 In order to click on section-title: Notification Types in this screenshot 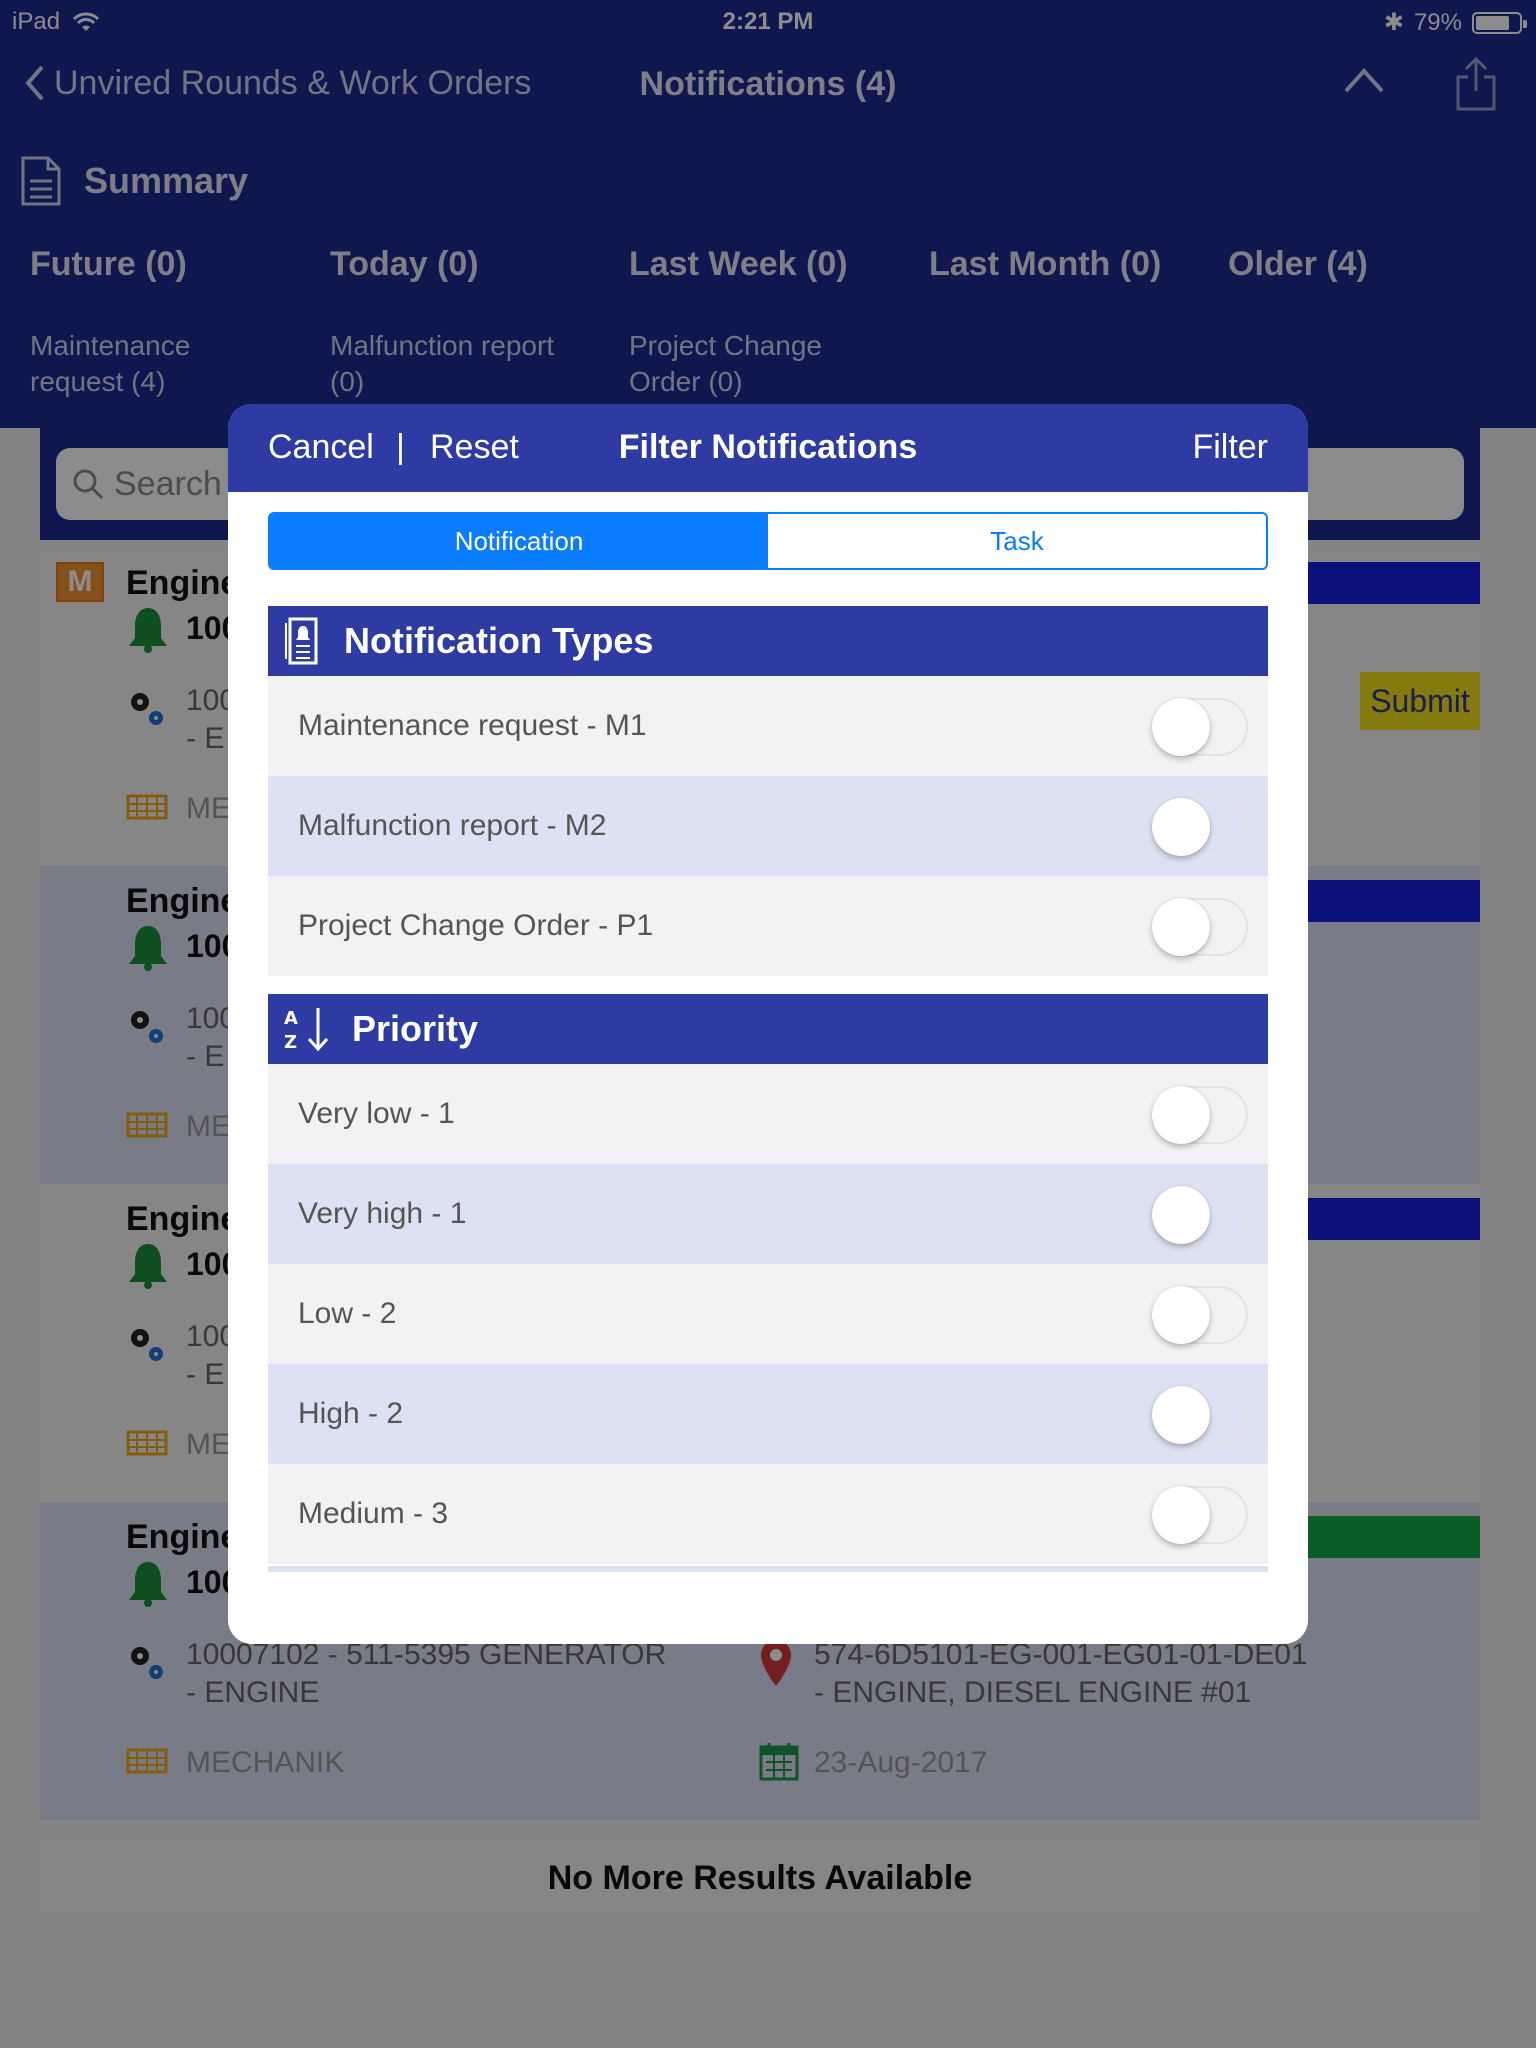, I will do `click(499, 640)`.